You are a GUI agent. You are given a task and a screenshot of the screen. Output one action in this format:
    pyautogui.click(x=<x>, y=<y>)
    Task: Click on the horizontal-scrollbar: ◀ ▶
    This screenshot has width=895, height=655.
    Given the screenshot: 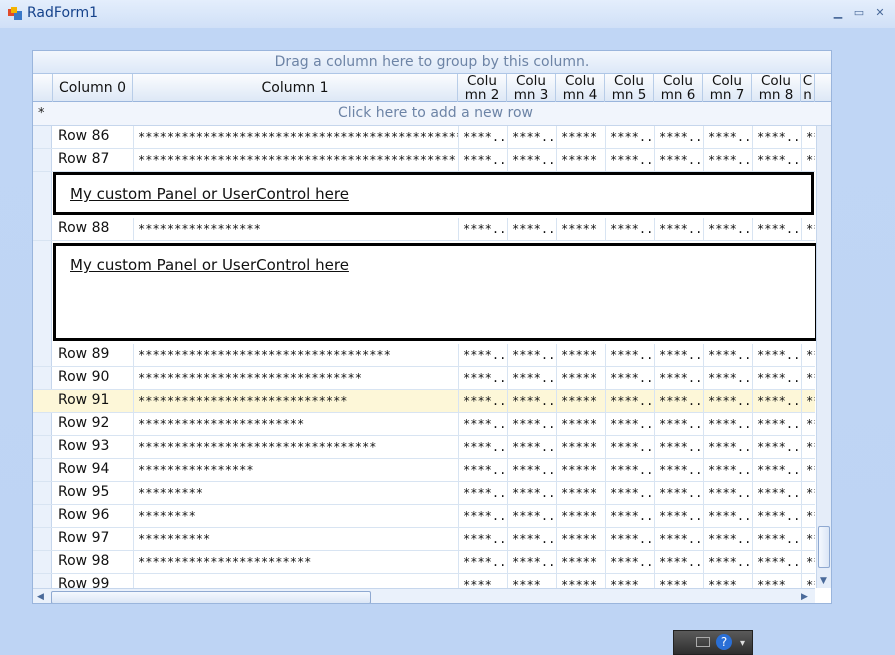 What is the action you would take?
    pyautogui.click(x=424, y=595)
    